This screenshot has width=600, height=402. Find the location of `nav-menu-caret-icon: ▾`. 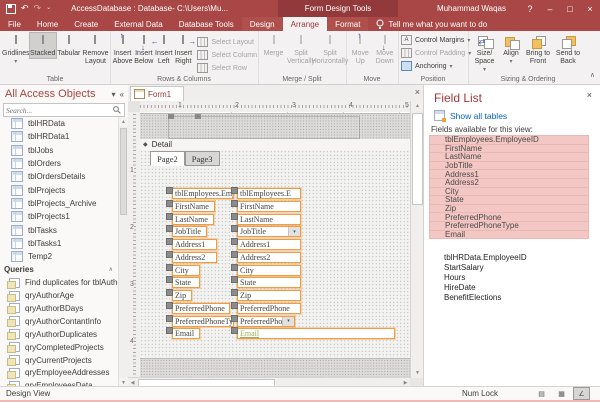

nav-menu-caret-icon: ▾ is located at coordinates (114, 94).